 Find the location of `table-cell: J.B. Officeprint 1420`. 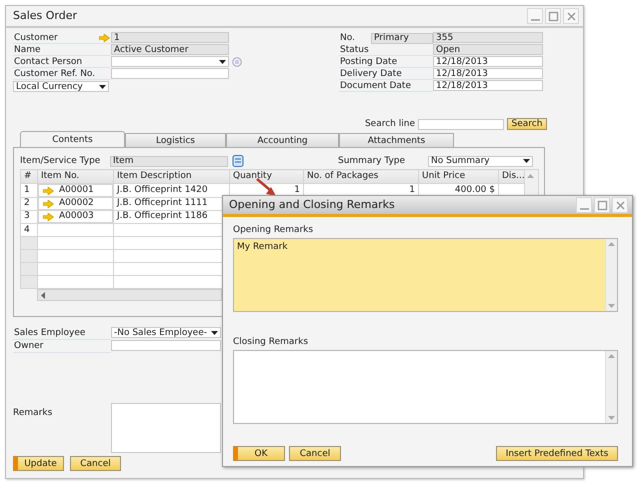

table-cell: J.B. Officeprint 1420 is located at coordinates (172, 190).